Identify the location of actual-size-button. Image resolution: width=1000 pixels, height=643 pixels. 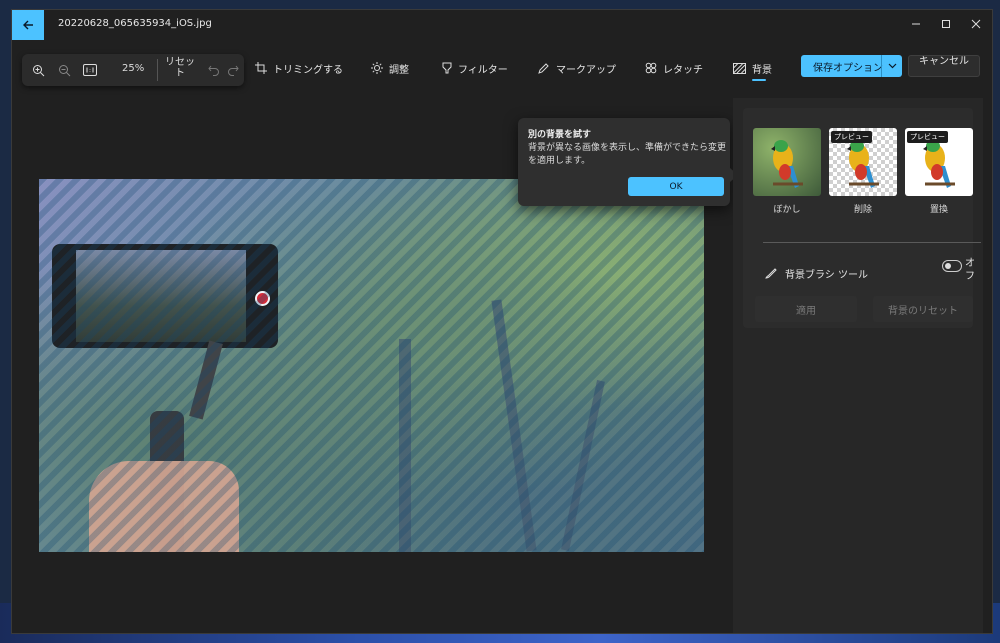
(90, 70).